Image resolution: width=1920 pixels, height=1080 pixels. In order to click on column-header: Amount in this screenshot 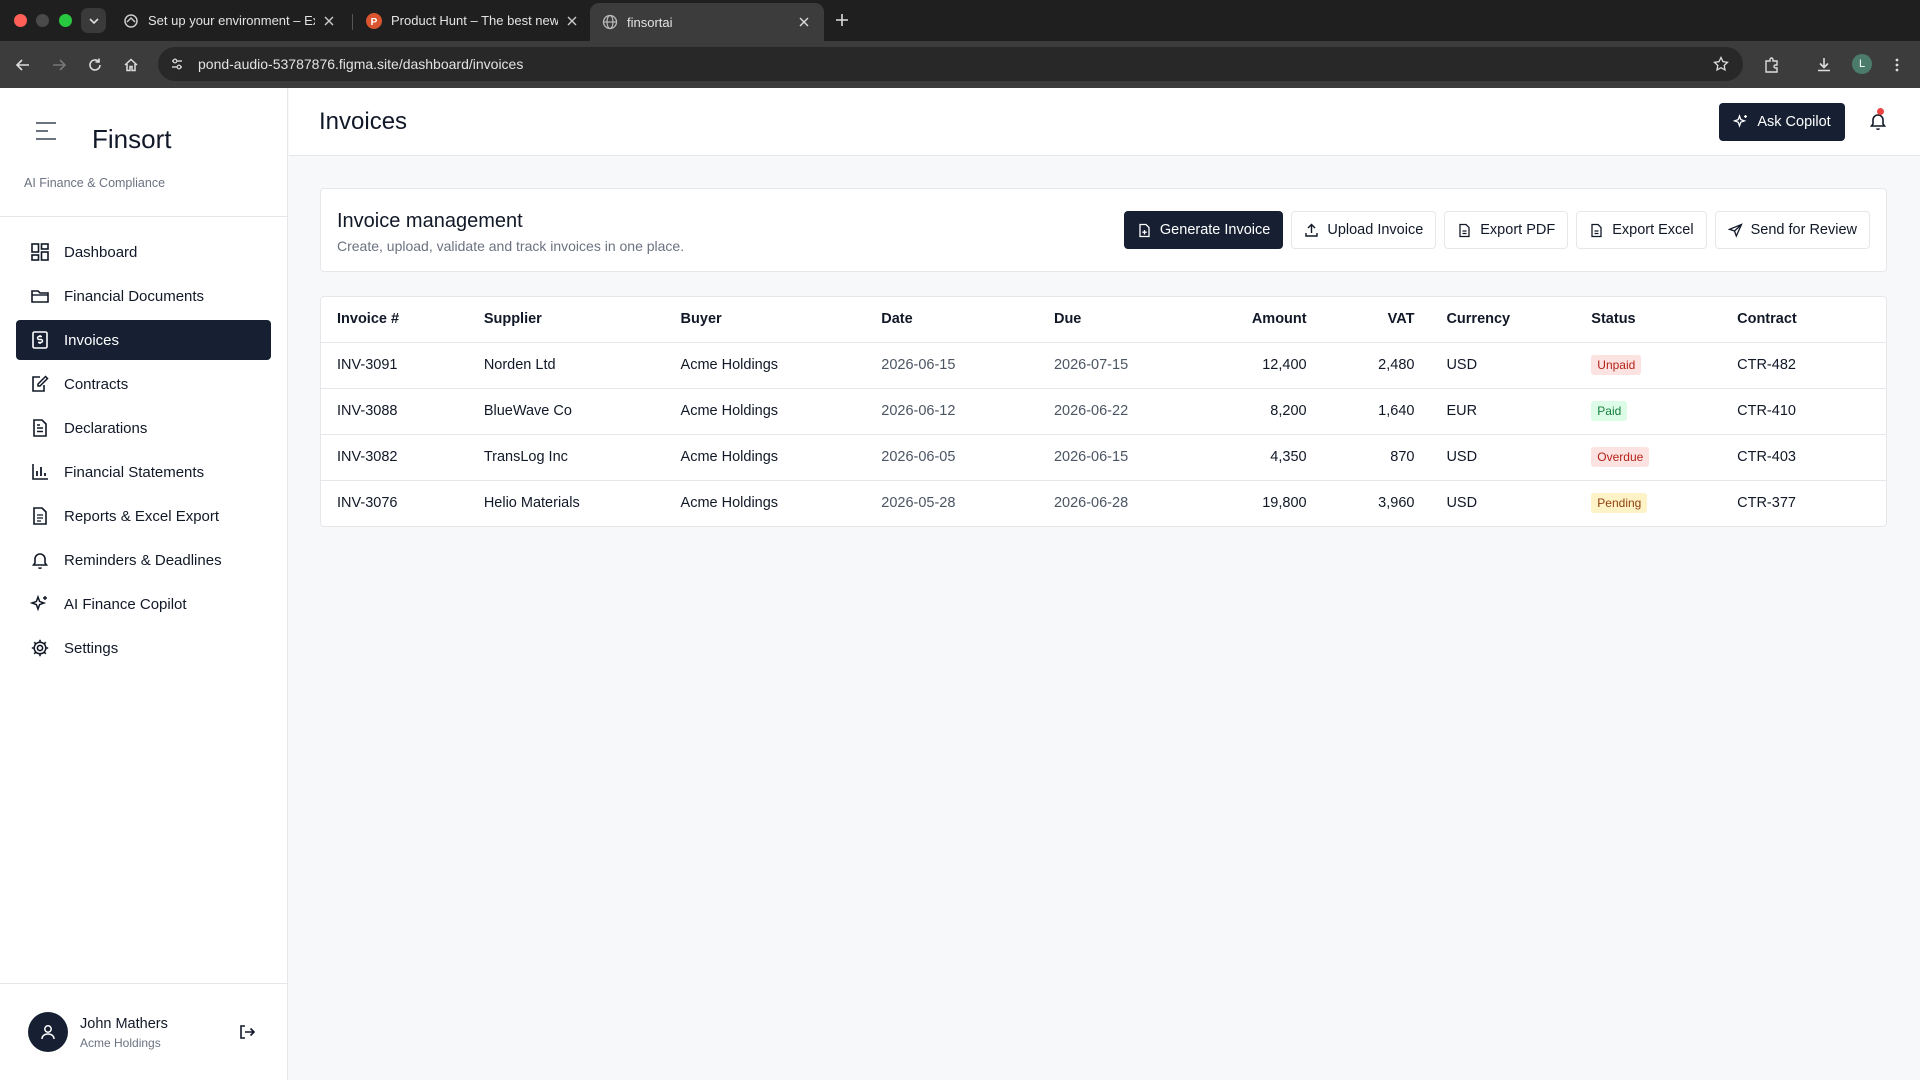, I will do `click(1257, 320)`.